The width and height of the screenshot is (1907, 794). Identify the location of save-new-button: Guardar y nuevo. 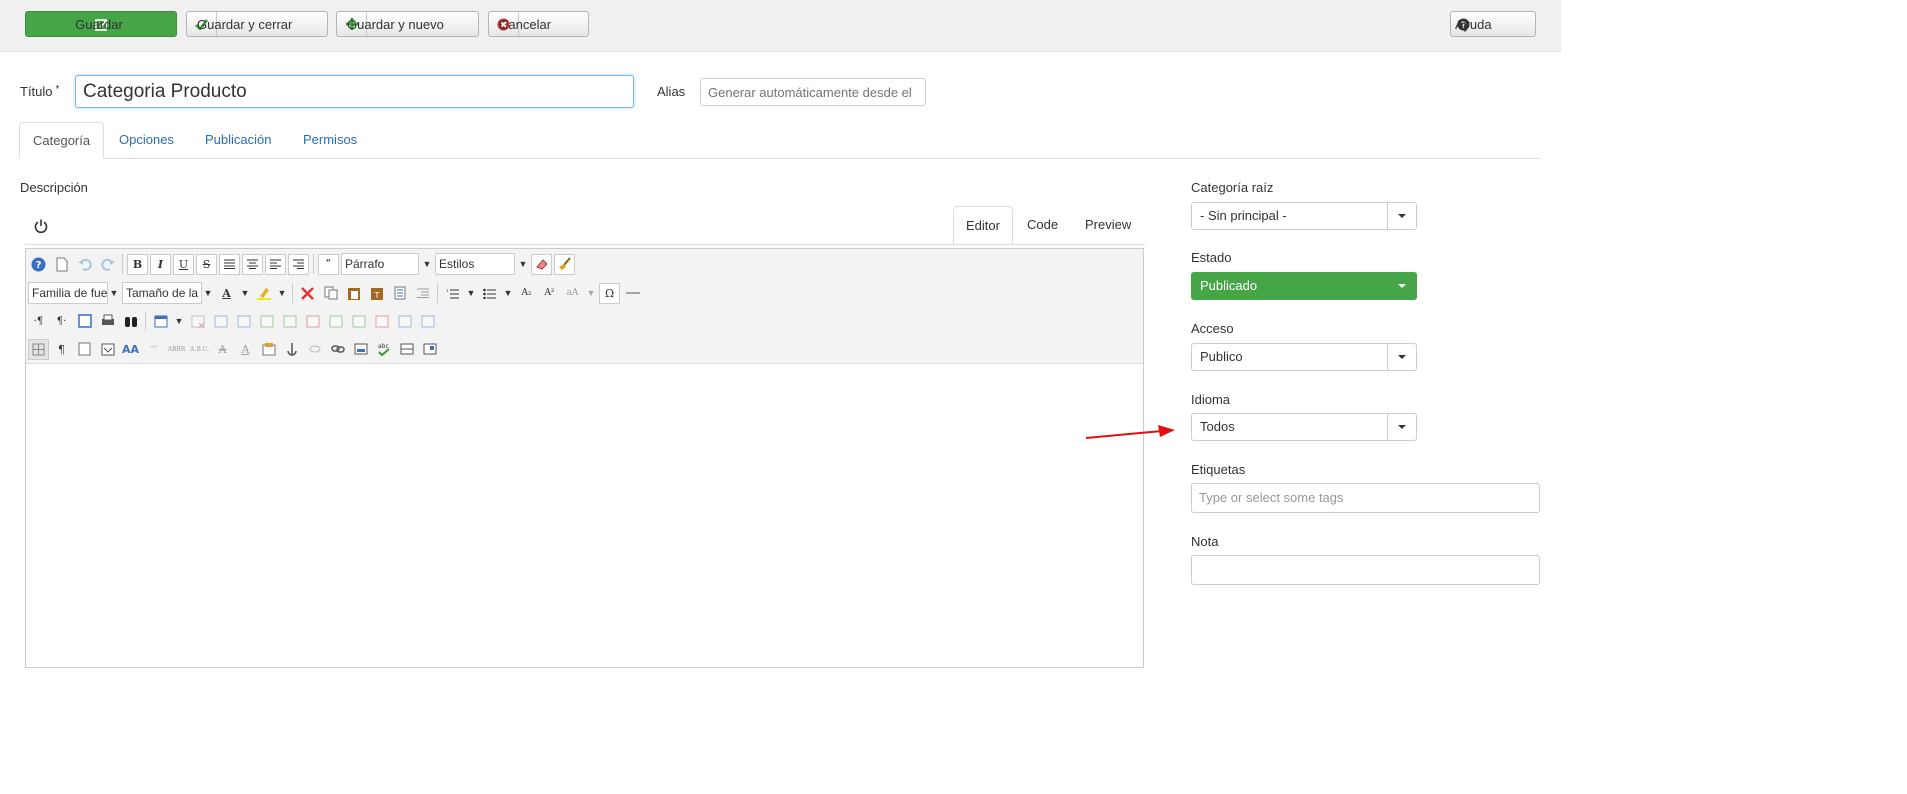
(407, 24).